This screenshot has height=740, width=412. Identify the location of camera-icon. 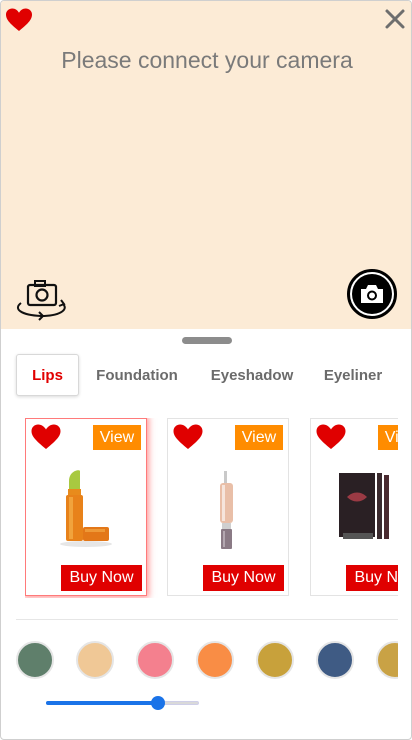
(372, 294).